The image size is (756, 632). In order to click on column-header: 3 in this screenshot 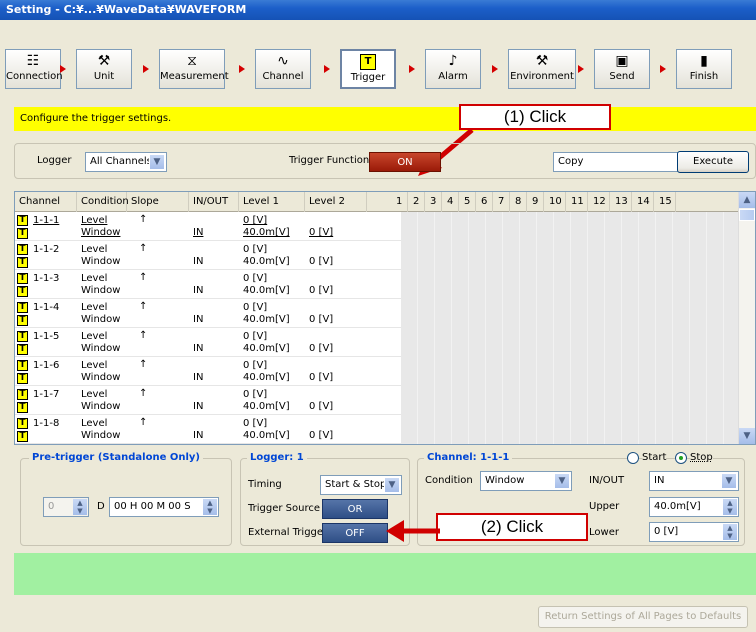, I will do `click(433, 202)`.